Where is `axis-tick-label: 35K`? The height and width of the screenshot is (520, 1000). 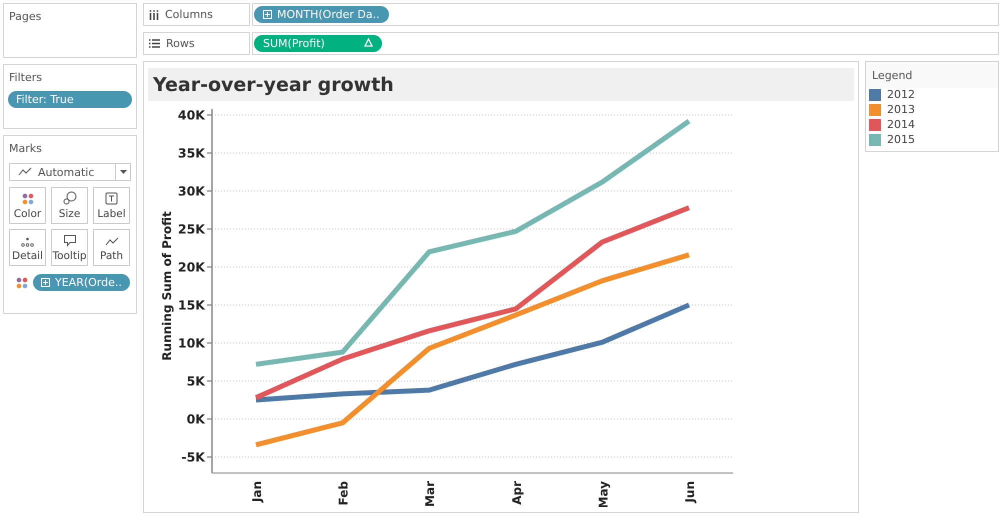
axis-tick-label: 35K is located at coordinates (191, 153).